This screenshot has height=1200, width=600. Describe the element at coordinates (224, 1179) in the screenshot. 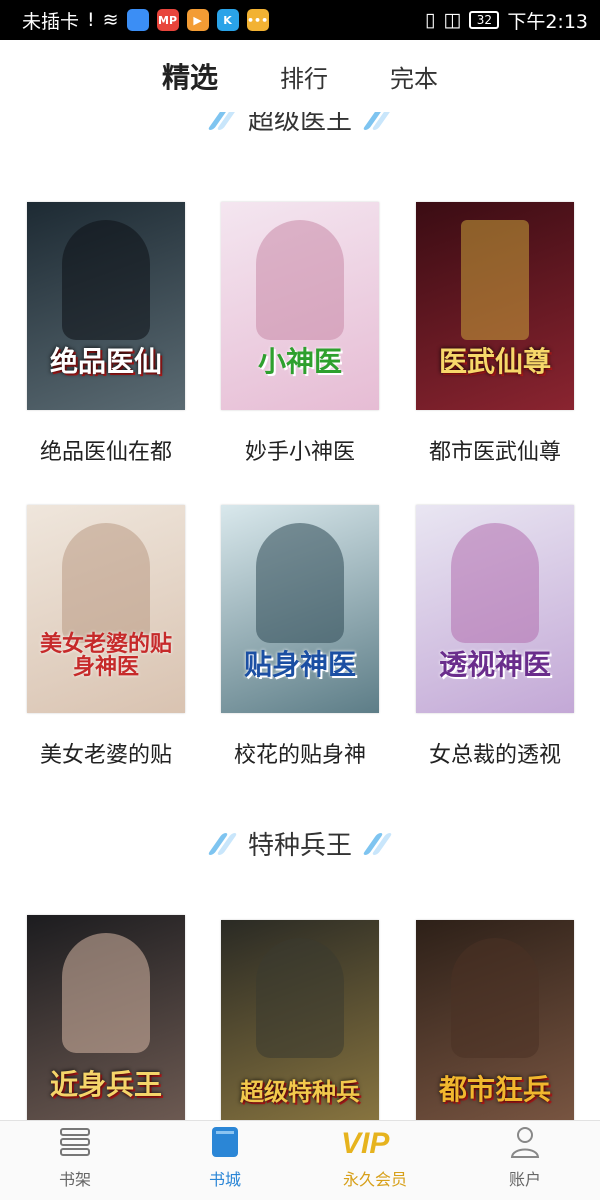

I see `nav-label: 书城` at that location.